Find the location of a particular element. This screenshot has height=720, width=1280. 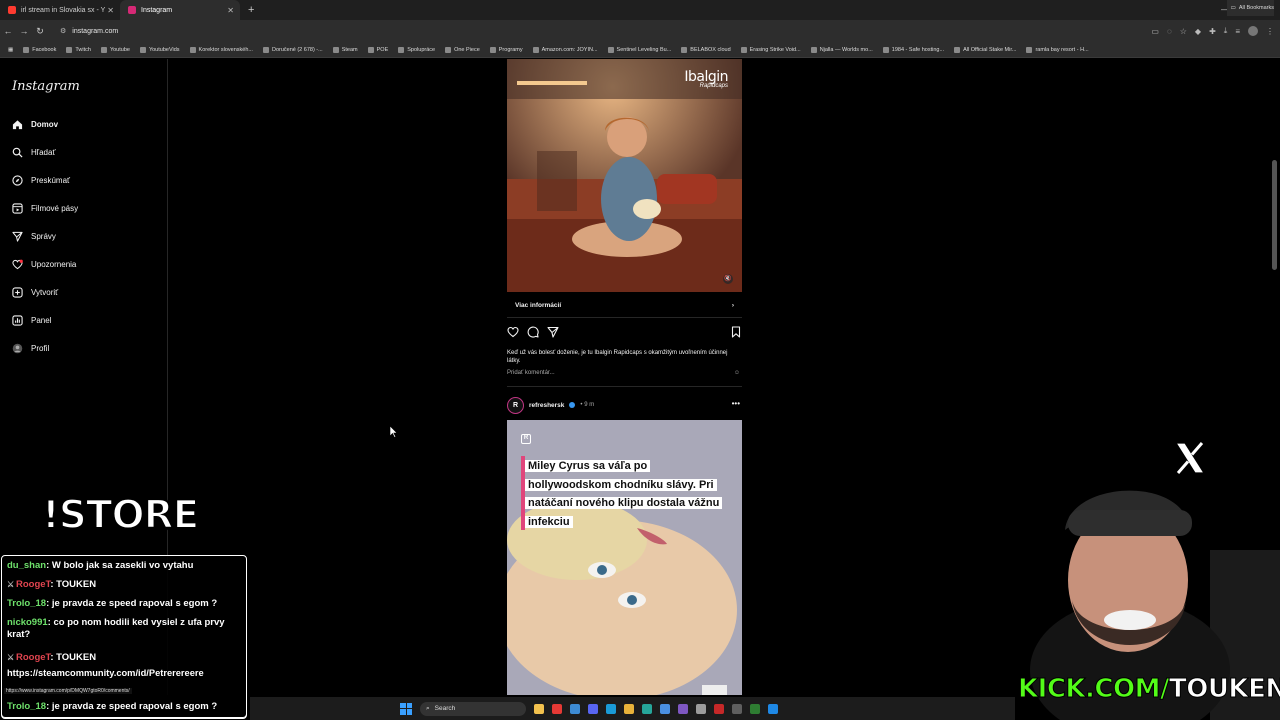

nav-item-notifications: Upozornenia is located at coordinates (44, 264).